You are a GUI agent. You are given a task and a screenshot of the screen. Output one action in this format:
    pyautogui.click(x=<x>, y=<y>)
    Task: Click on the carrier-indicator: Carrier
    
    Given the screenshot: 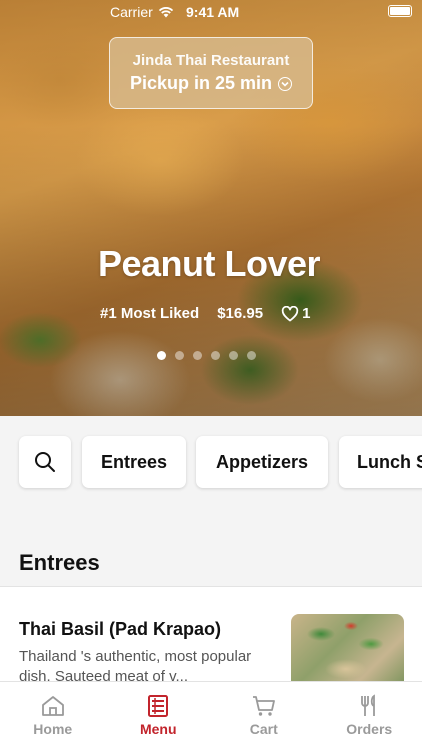 What is the action you would take?
    pyautogui.click(x=142, y=12)
    